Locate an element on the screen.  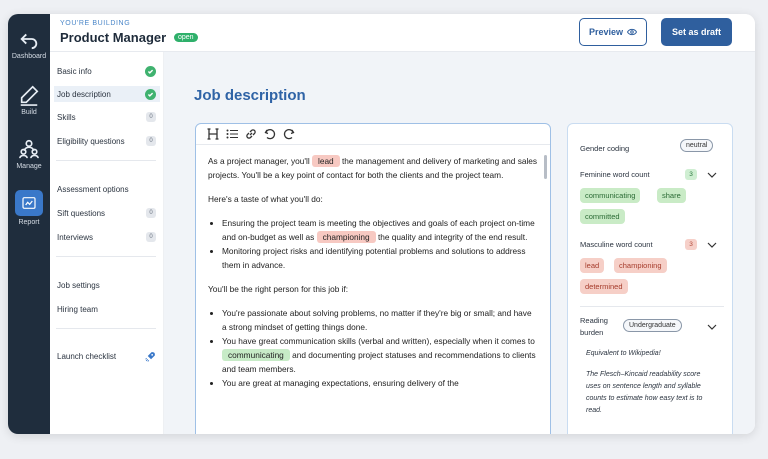
panel-divider is located at coordinates (652, 306).